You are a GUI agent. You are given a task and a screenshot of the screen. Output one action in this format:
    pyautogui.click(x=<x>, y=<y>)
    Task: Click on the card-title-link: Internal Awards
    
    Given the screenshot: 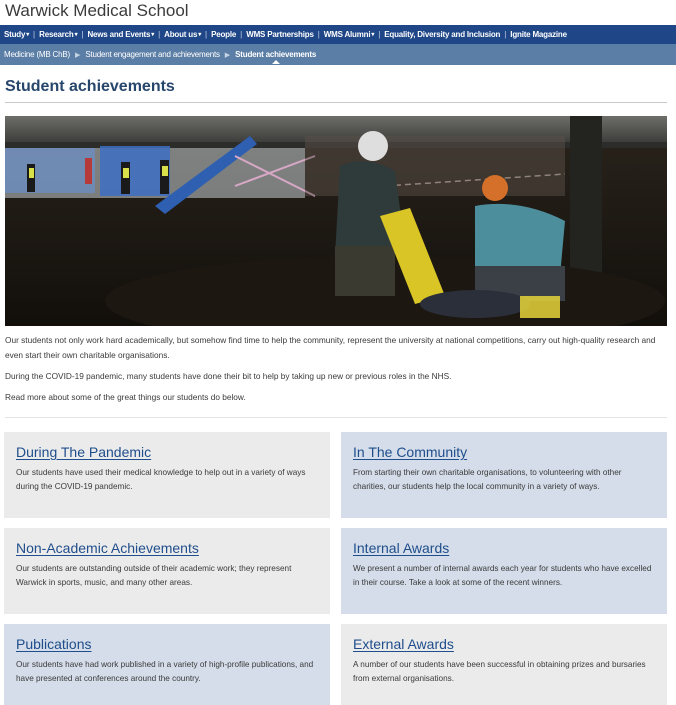 What is the action you would take?
    pyautogui.click(x=401, y=548)
    